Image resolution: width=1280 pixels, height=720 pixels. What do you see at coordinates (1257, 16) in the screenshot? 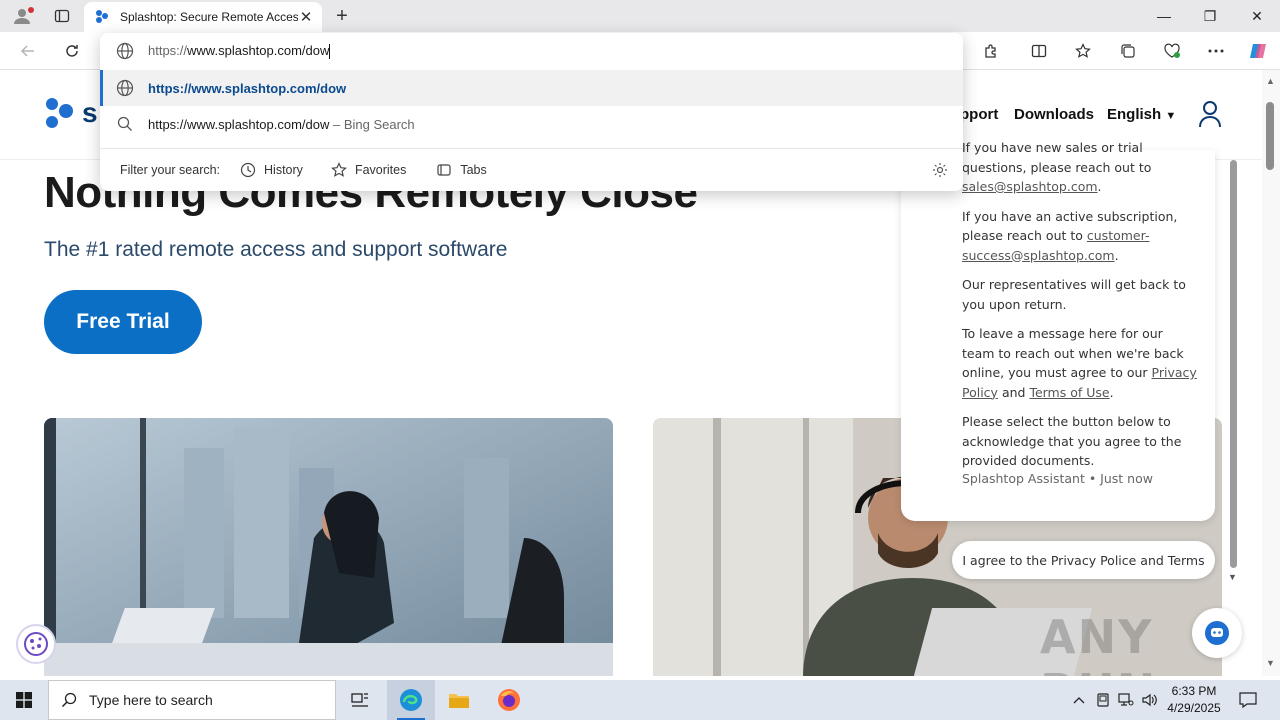
I see `close-window-button: ✕` at bounding box center [1257, 16].